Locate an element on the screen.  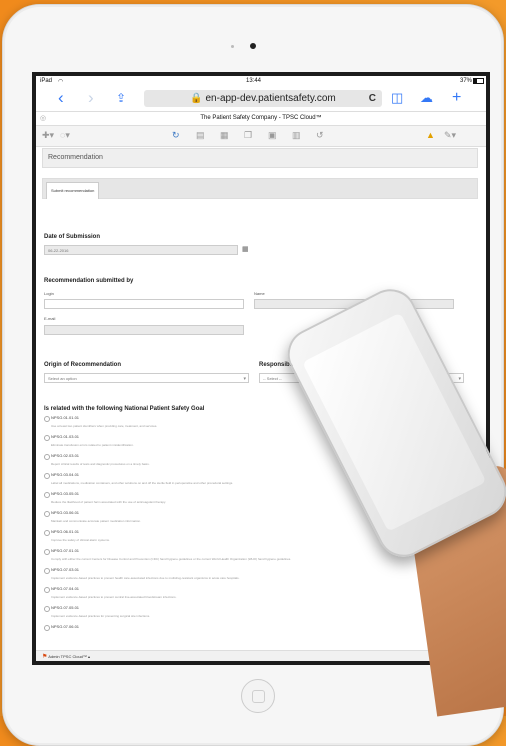
reload-icon: C is located at coordinates (372, 98).